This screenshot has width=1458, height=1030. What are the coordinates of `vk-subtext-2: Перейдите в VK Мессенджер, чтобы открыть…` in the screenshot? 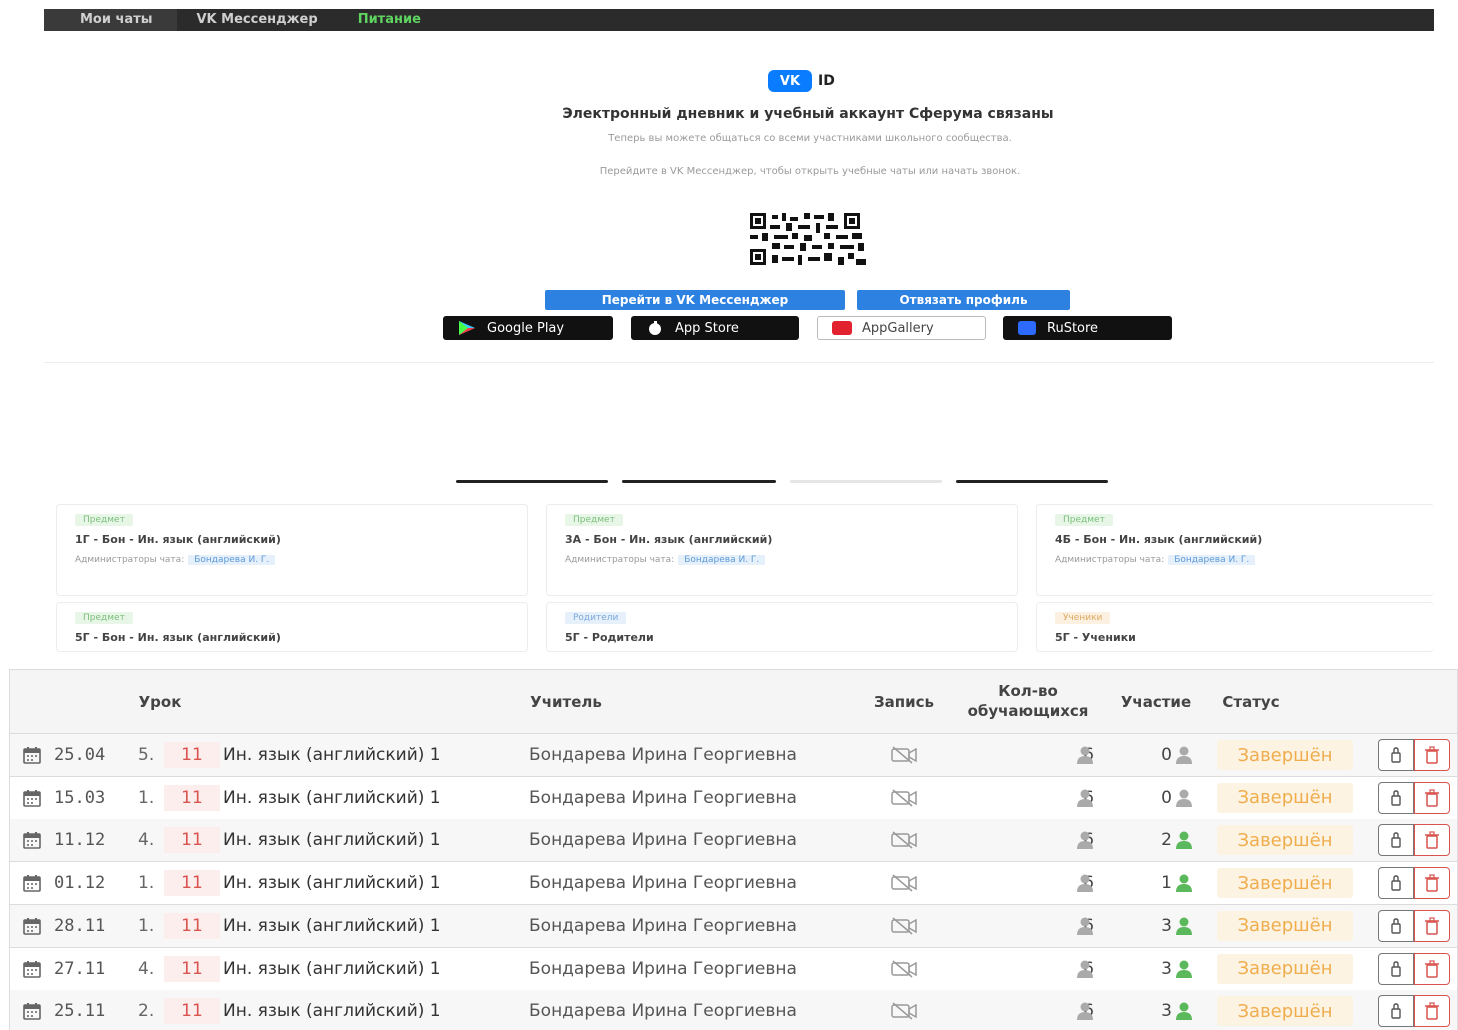 It's located at (810, 171).